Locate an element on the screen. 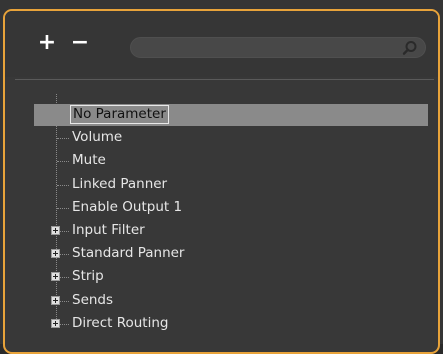 This screenshot has height=354, width=443. tree-item: Sends is located at coordinates (231, 301).